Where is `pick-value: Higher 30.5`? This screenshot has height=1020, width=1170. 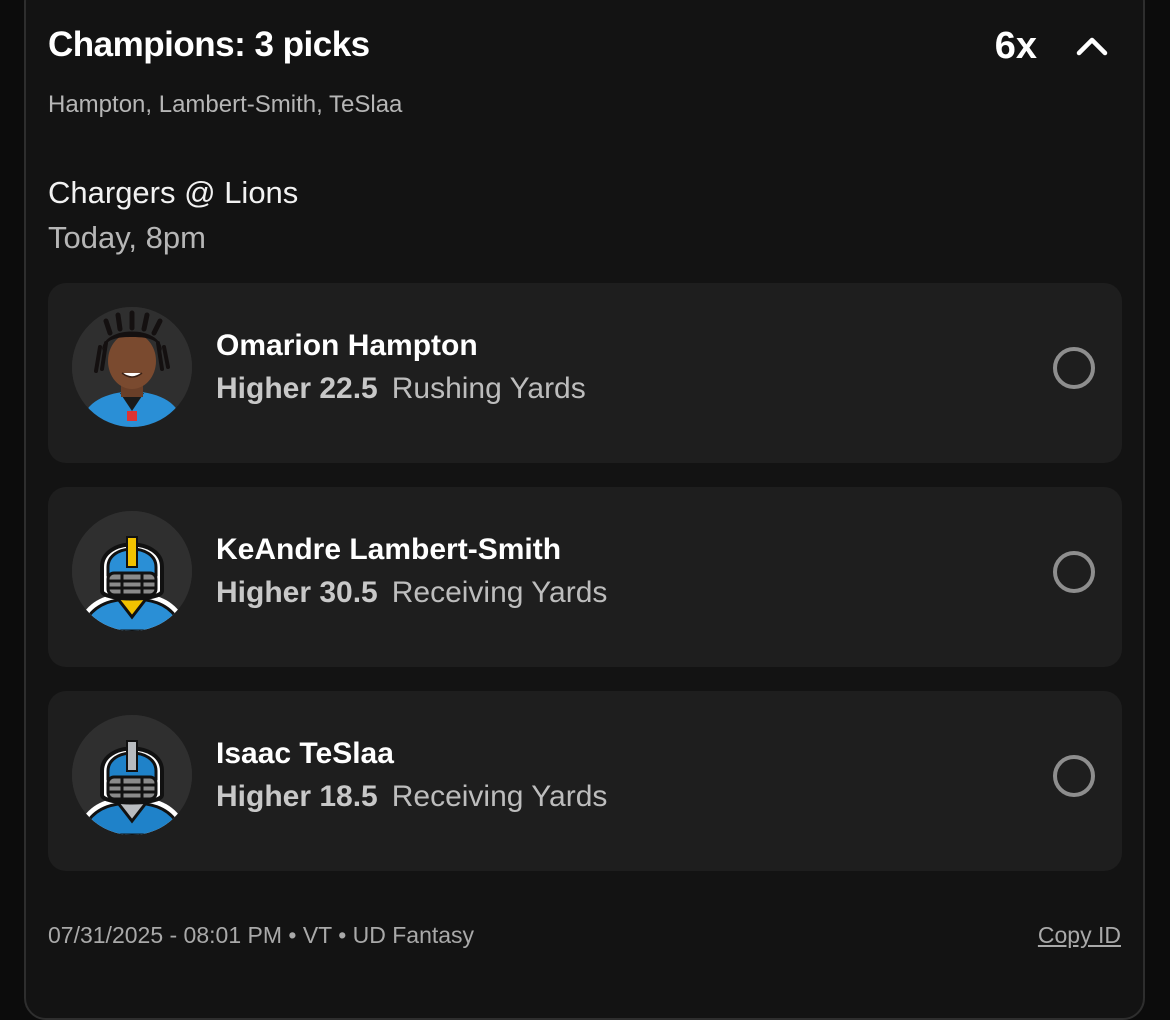
pick-value: Higher 30.5 is located at coordinates (297, 592).